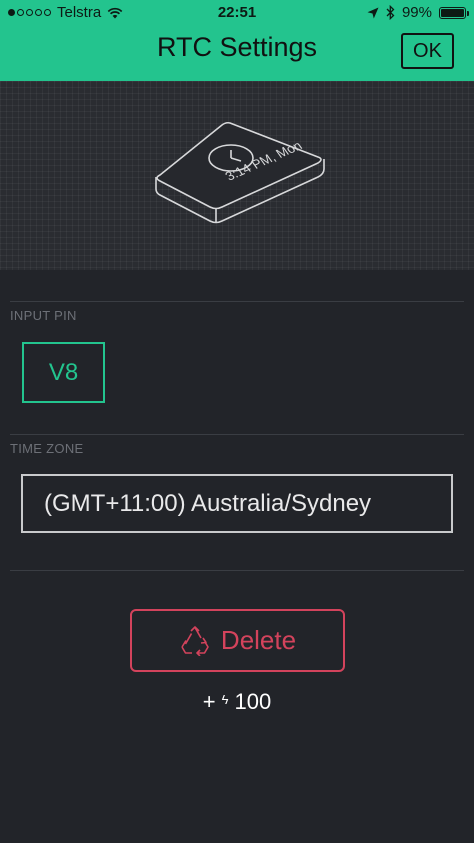  Describe the element at coordinates (43, 315) in the screenshot. I see `input-pin-label: INPUT PIN` at that location.